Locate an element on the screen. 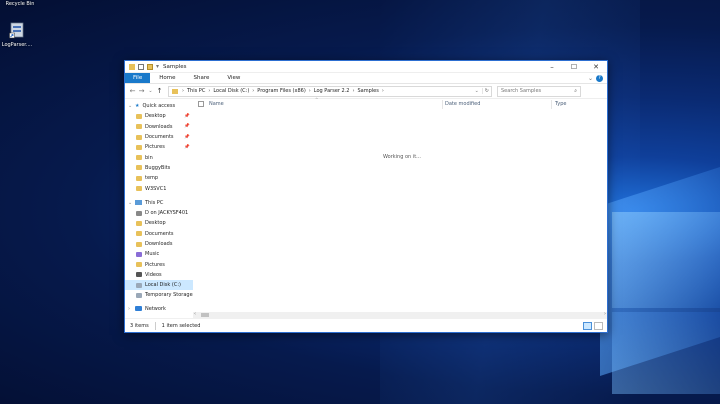  nav-label: This PC is located at coordinates (154, 202).